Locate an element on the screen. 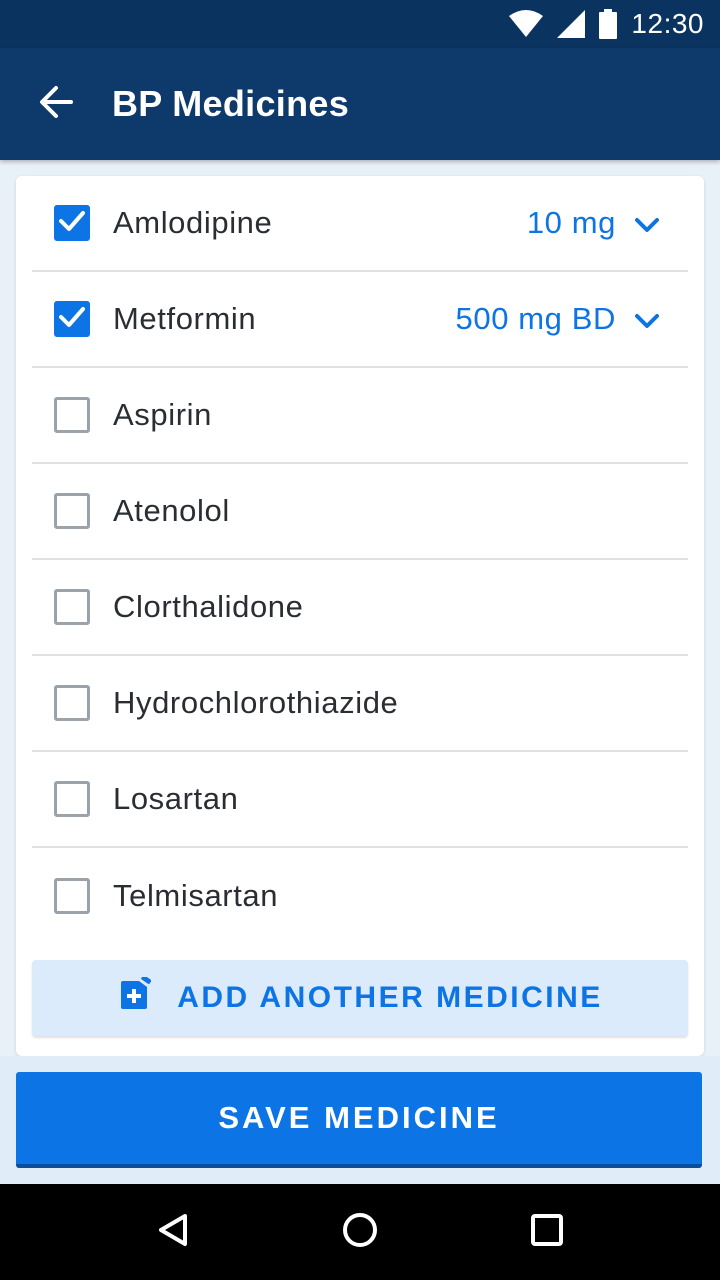 Image resolution: width=720 pixels, height=1280 pixels. home-circle-icon is located at coordinates (360, 1232).